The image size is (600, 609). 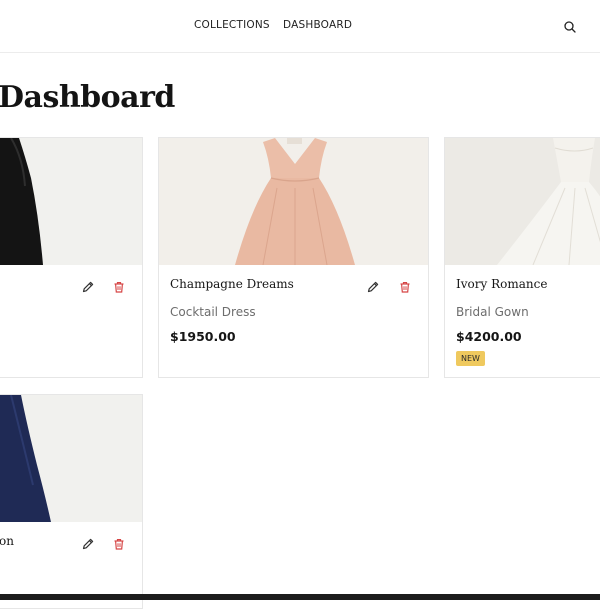 I want to click on product-category: Cocktail Dress, so click(x=213, y=312).